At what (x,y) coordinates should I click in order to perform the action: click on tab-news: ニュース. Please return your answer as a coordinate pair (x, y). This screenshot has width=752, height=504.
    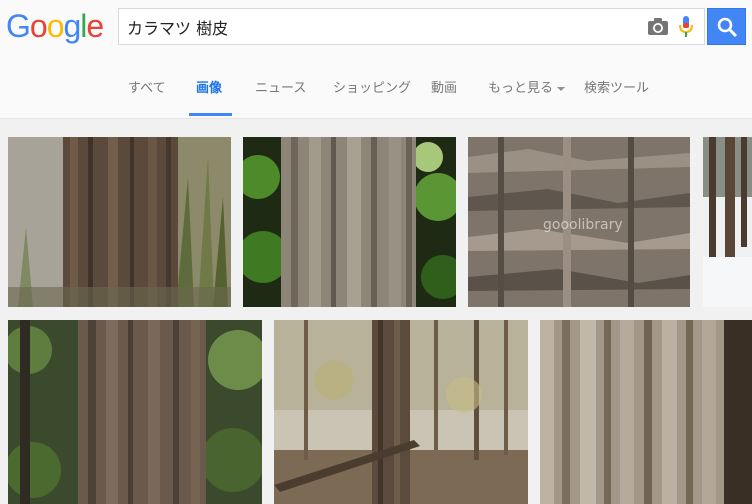
    Looking at the image, I should click on (280, 86).